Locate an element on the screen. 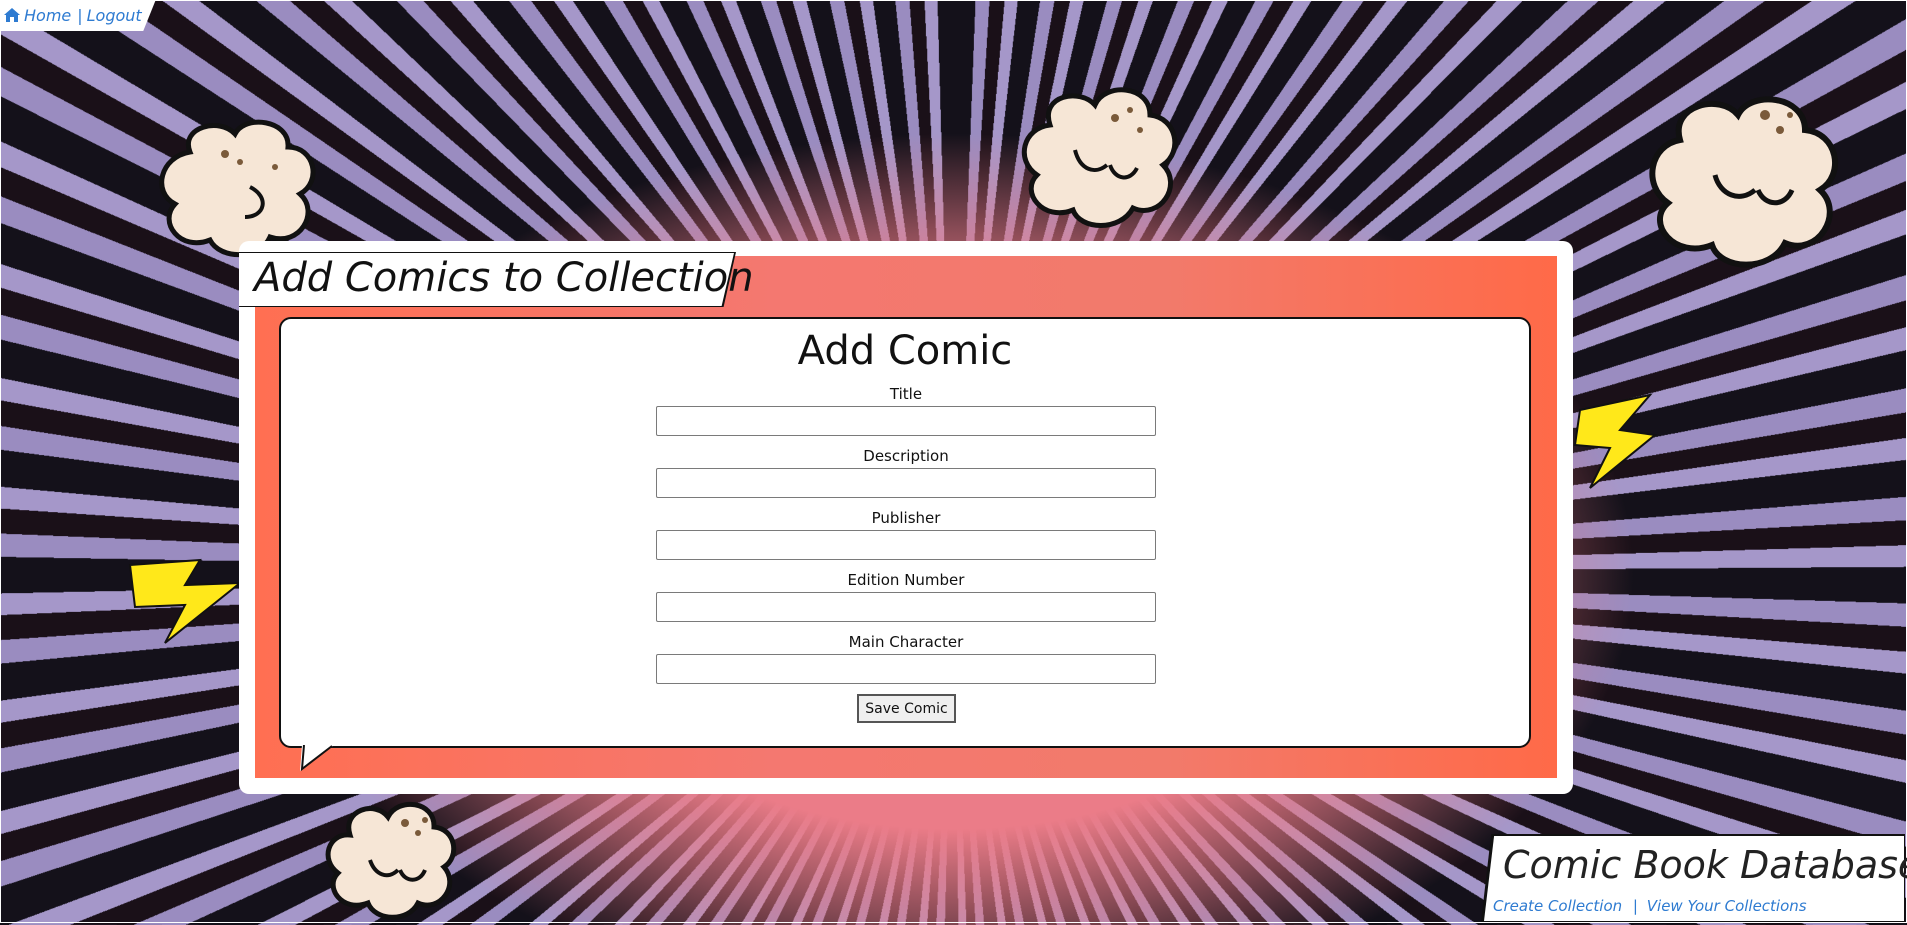 Image resolution: width=1907 pixels, height=925 pixels. main-character-input is located at coordinates (906, 669).